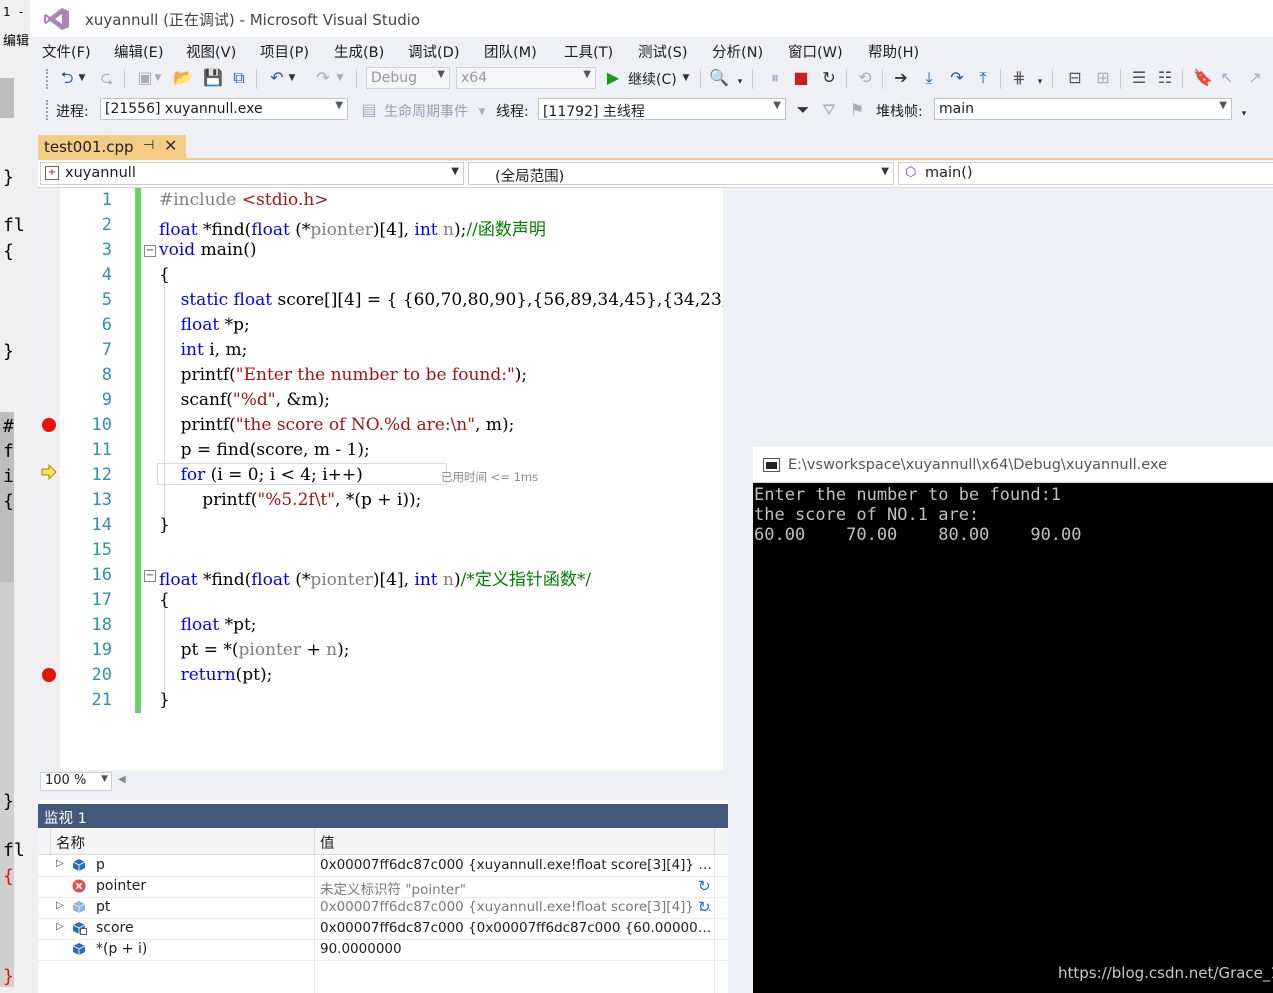  I want to click on menu-item: 分析(N), so click(737, 51).